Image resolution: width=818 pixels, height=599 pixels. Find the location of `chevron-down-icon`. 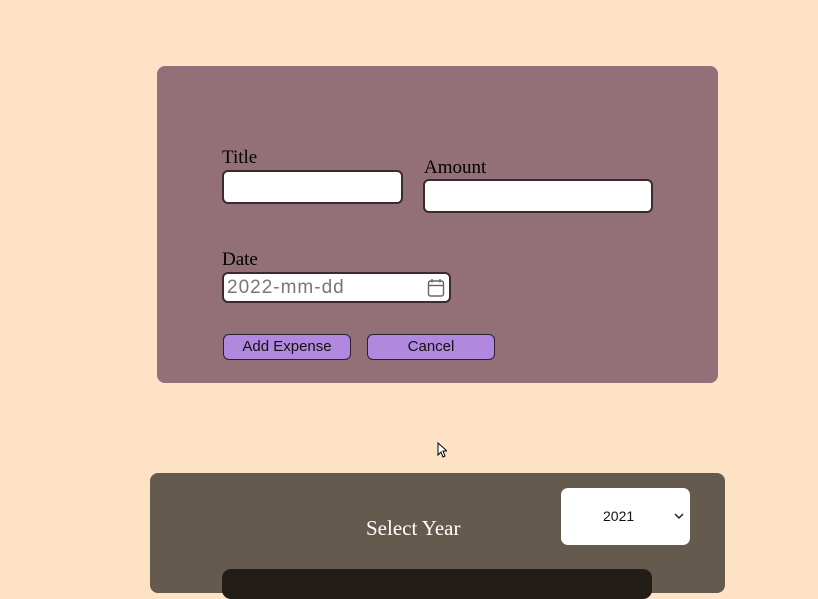

chevron-down-icon is located at coordinates (679, 516).